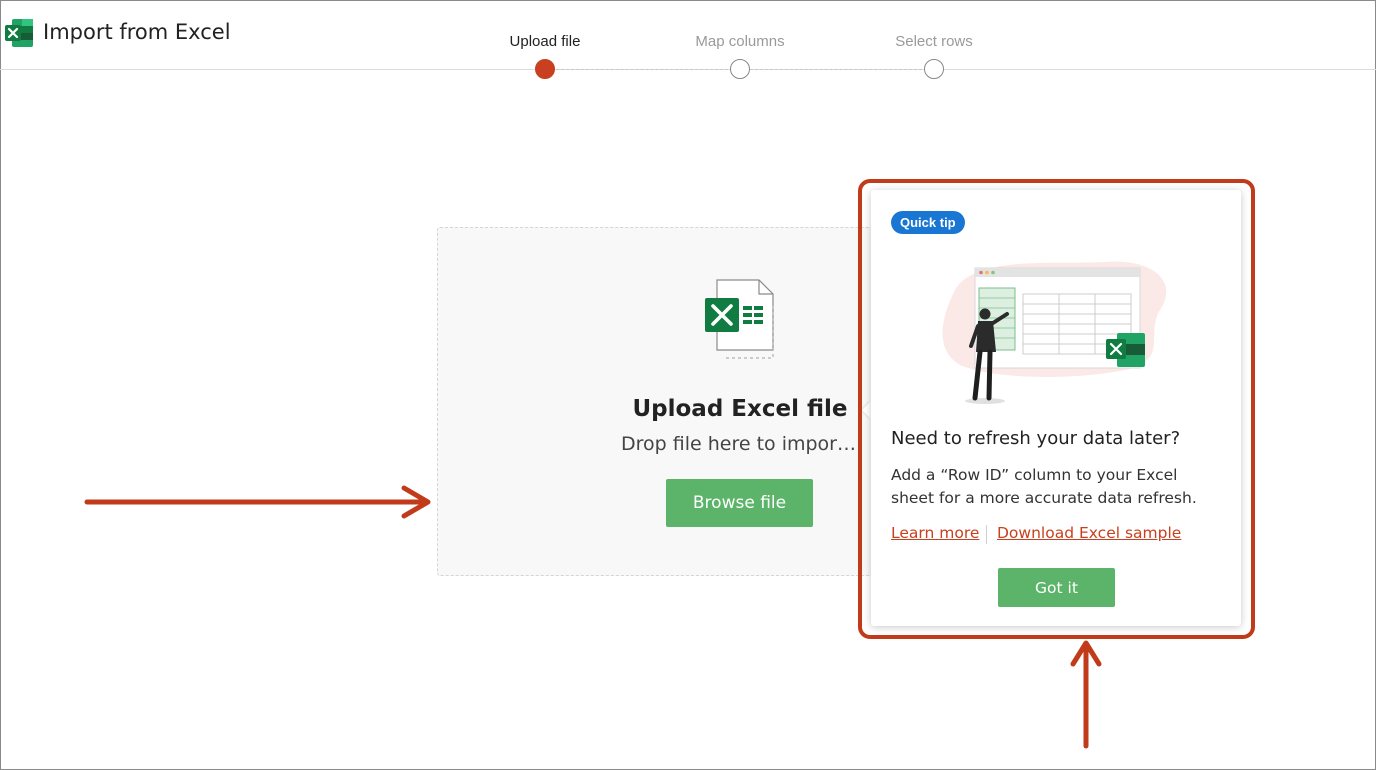 The width and height of the screenshot is (1376, 770). Describe the element at coordinates (1089, 533) in the screenshot. I see `download-excel-sample-link: Download Excel sample` at that location.